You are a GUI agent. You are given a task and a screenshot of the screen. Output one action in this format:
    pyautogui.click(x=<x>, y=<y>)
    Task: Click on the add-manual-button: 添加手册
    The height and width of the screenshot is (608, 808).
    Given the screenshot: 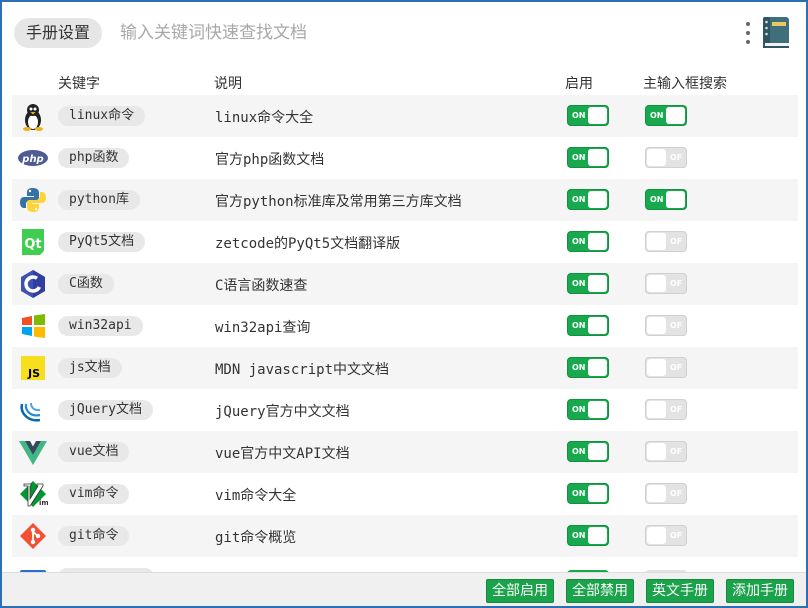 What is the action you would take?
    pyautogui.click(x=760, y=591)
    